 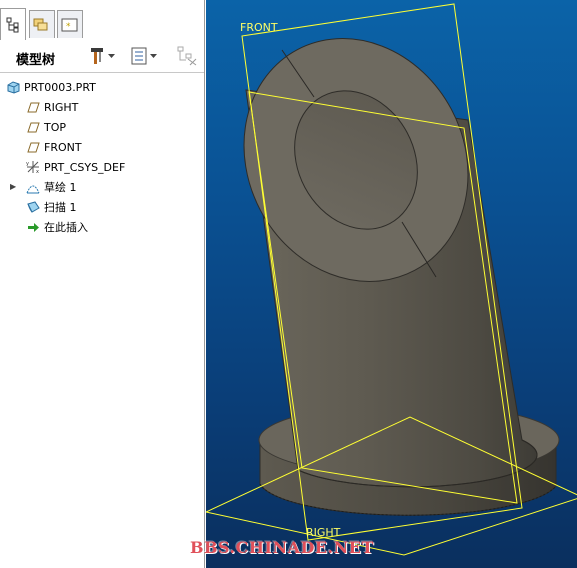 What do you see at coordinates (60, 207) in the screenshot?
I see `tree-item-label: 扫描 1` at bounding box center [60, 207].